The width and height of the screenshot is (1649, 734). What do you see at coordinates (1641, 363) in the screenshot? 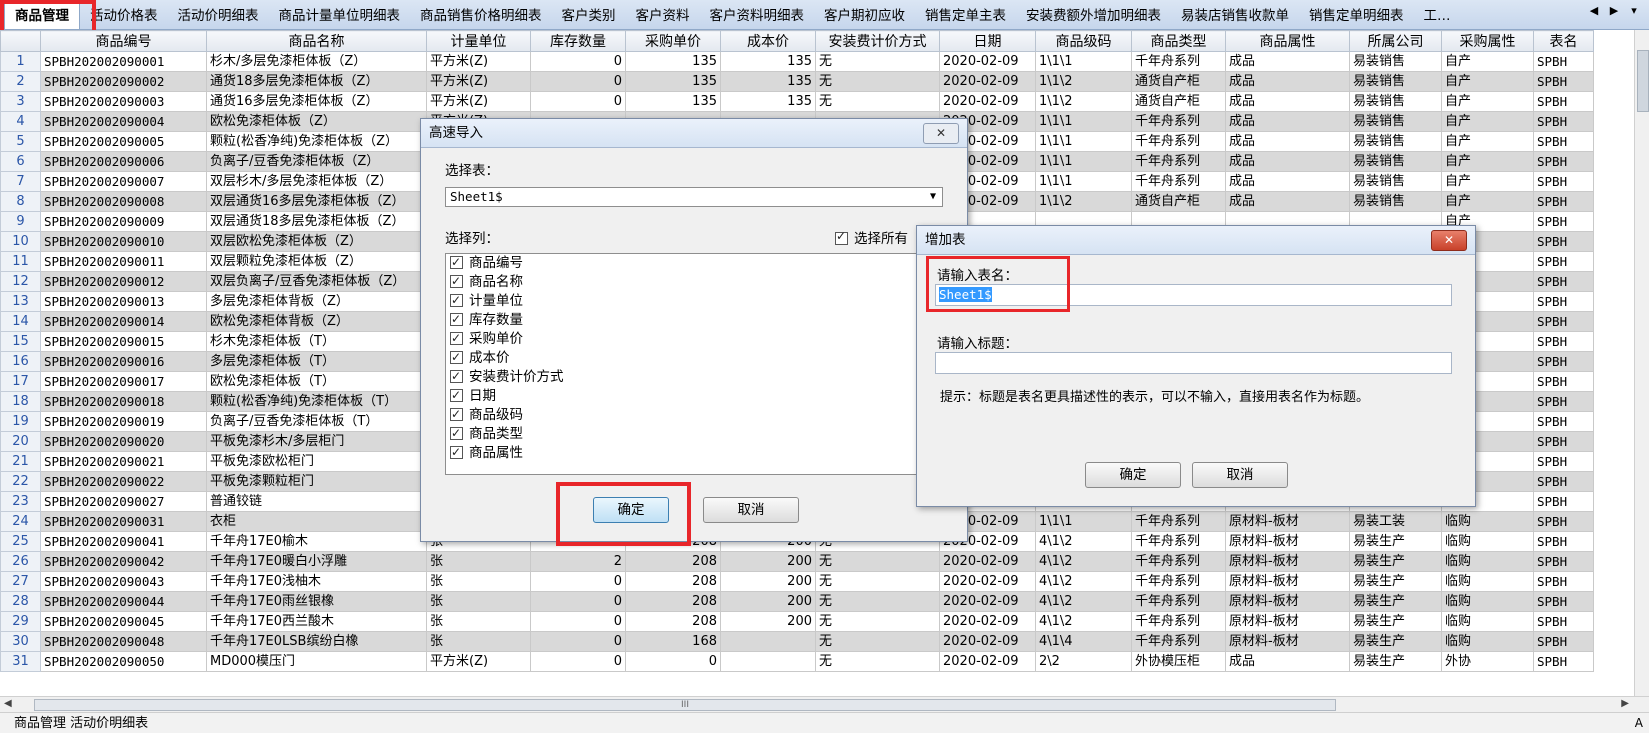
I see `vertical-scrollbar` at bounding box center [1641, 363].